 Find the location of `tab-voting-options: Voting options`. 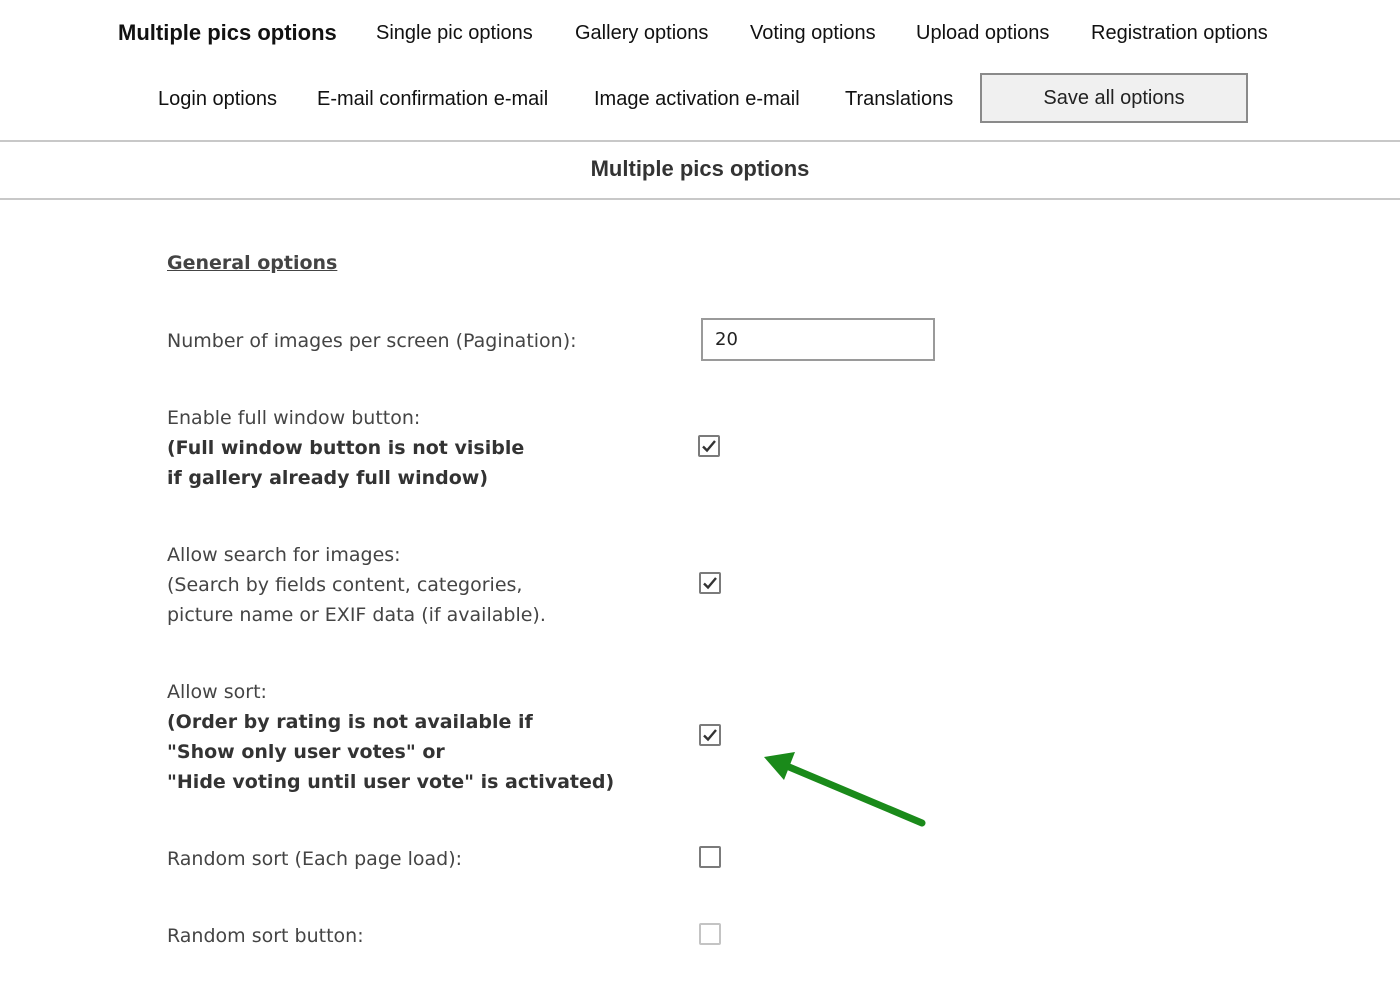

tab-voting-options: Voting options is located at coordinates (813, 33).